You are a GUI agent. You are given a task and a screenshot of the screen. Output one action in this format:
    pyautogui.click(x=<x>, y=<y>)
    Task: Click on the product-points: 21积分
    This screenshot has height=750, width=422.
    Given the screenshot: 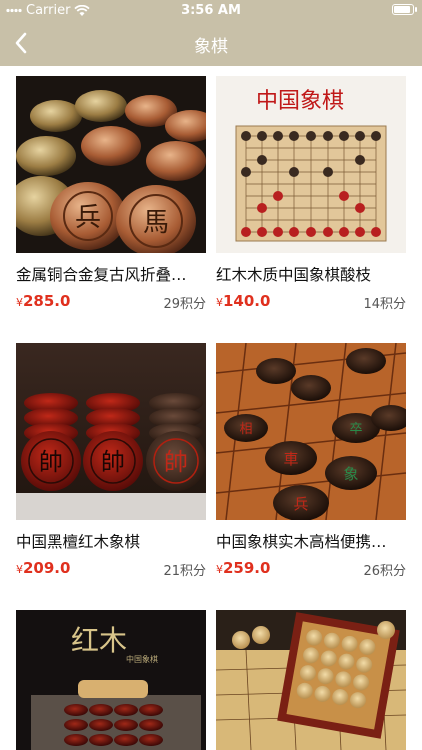 What is the action you would take?
    pyautogui.click(x=184, y=571)
    